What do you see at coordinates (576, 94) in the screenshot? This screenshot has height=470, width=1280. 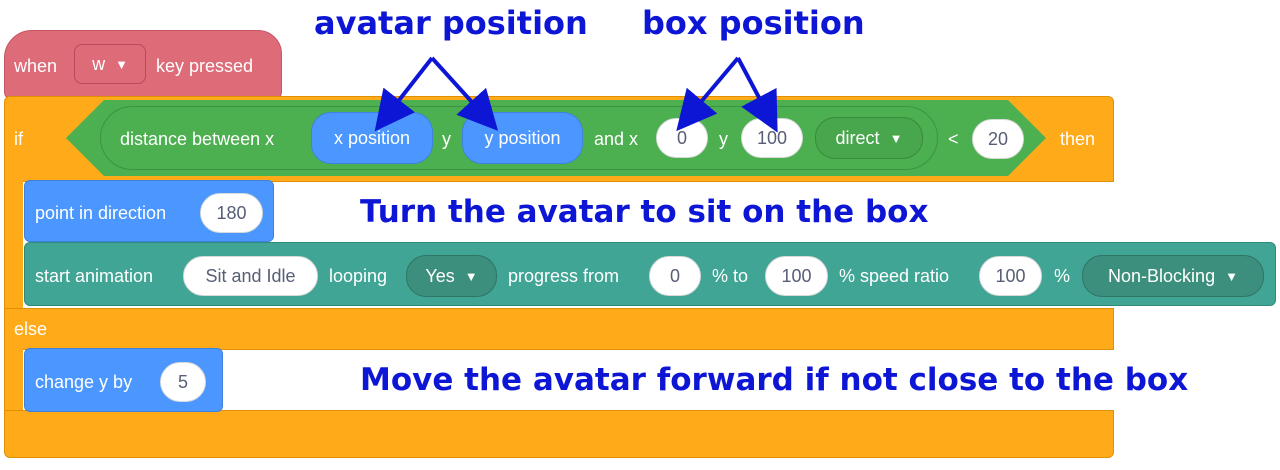 I see `annotation-arrows` at bounding box center [576, 94].